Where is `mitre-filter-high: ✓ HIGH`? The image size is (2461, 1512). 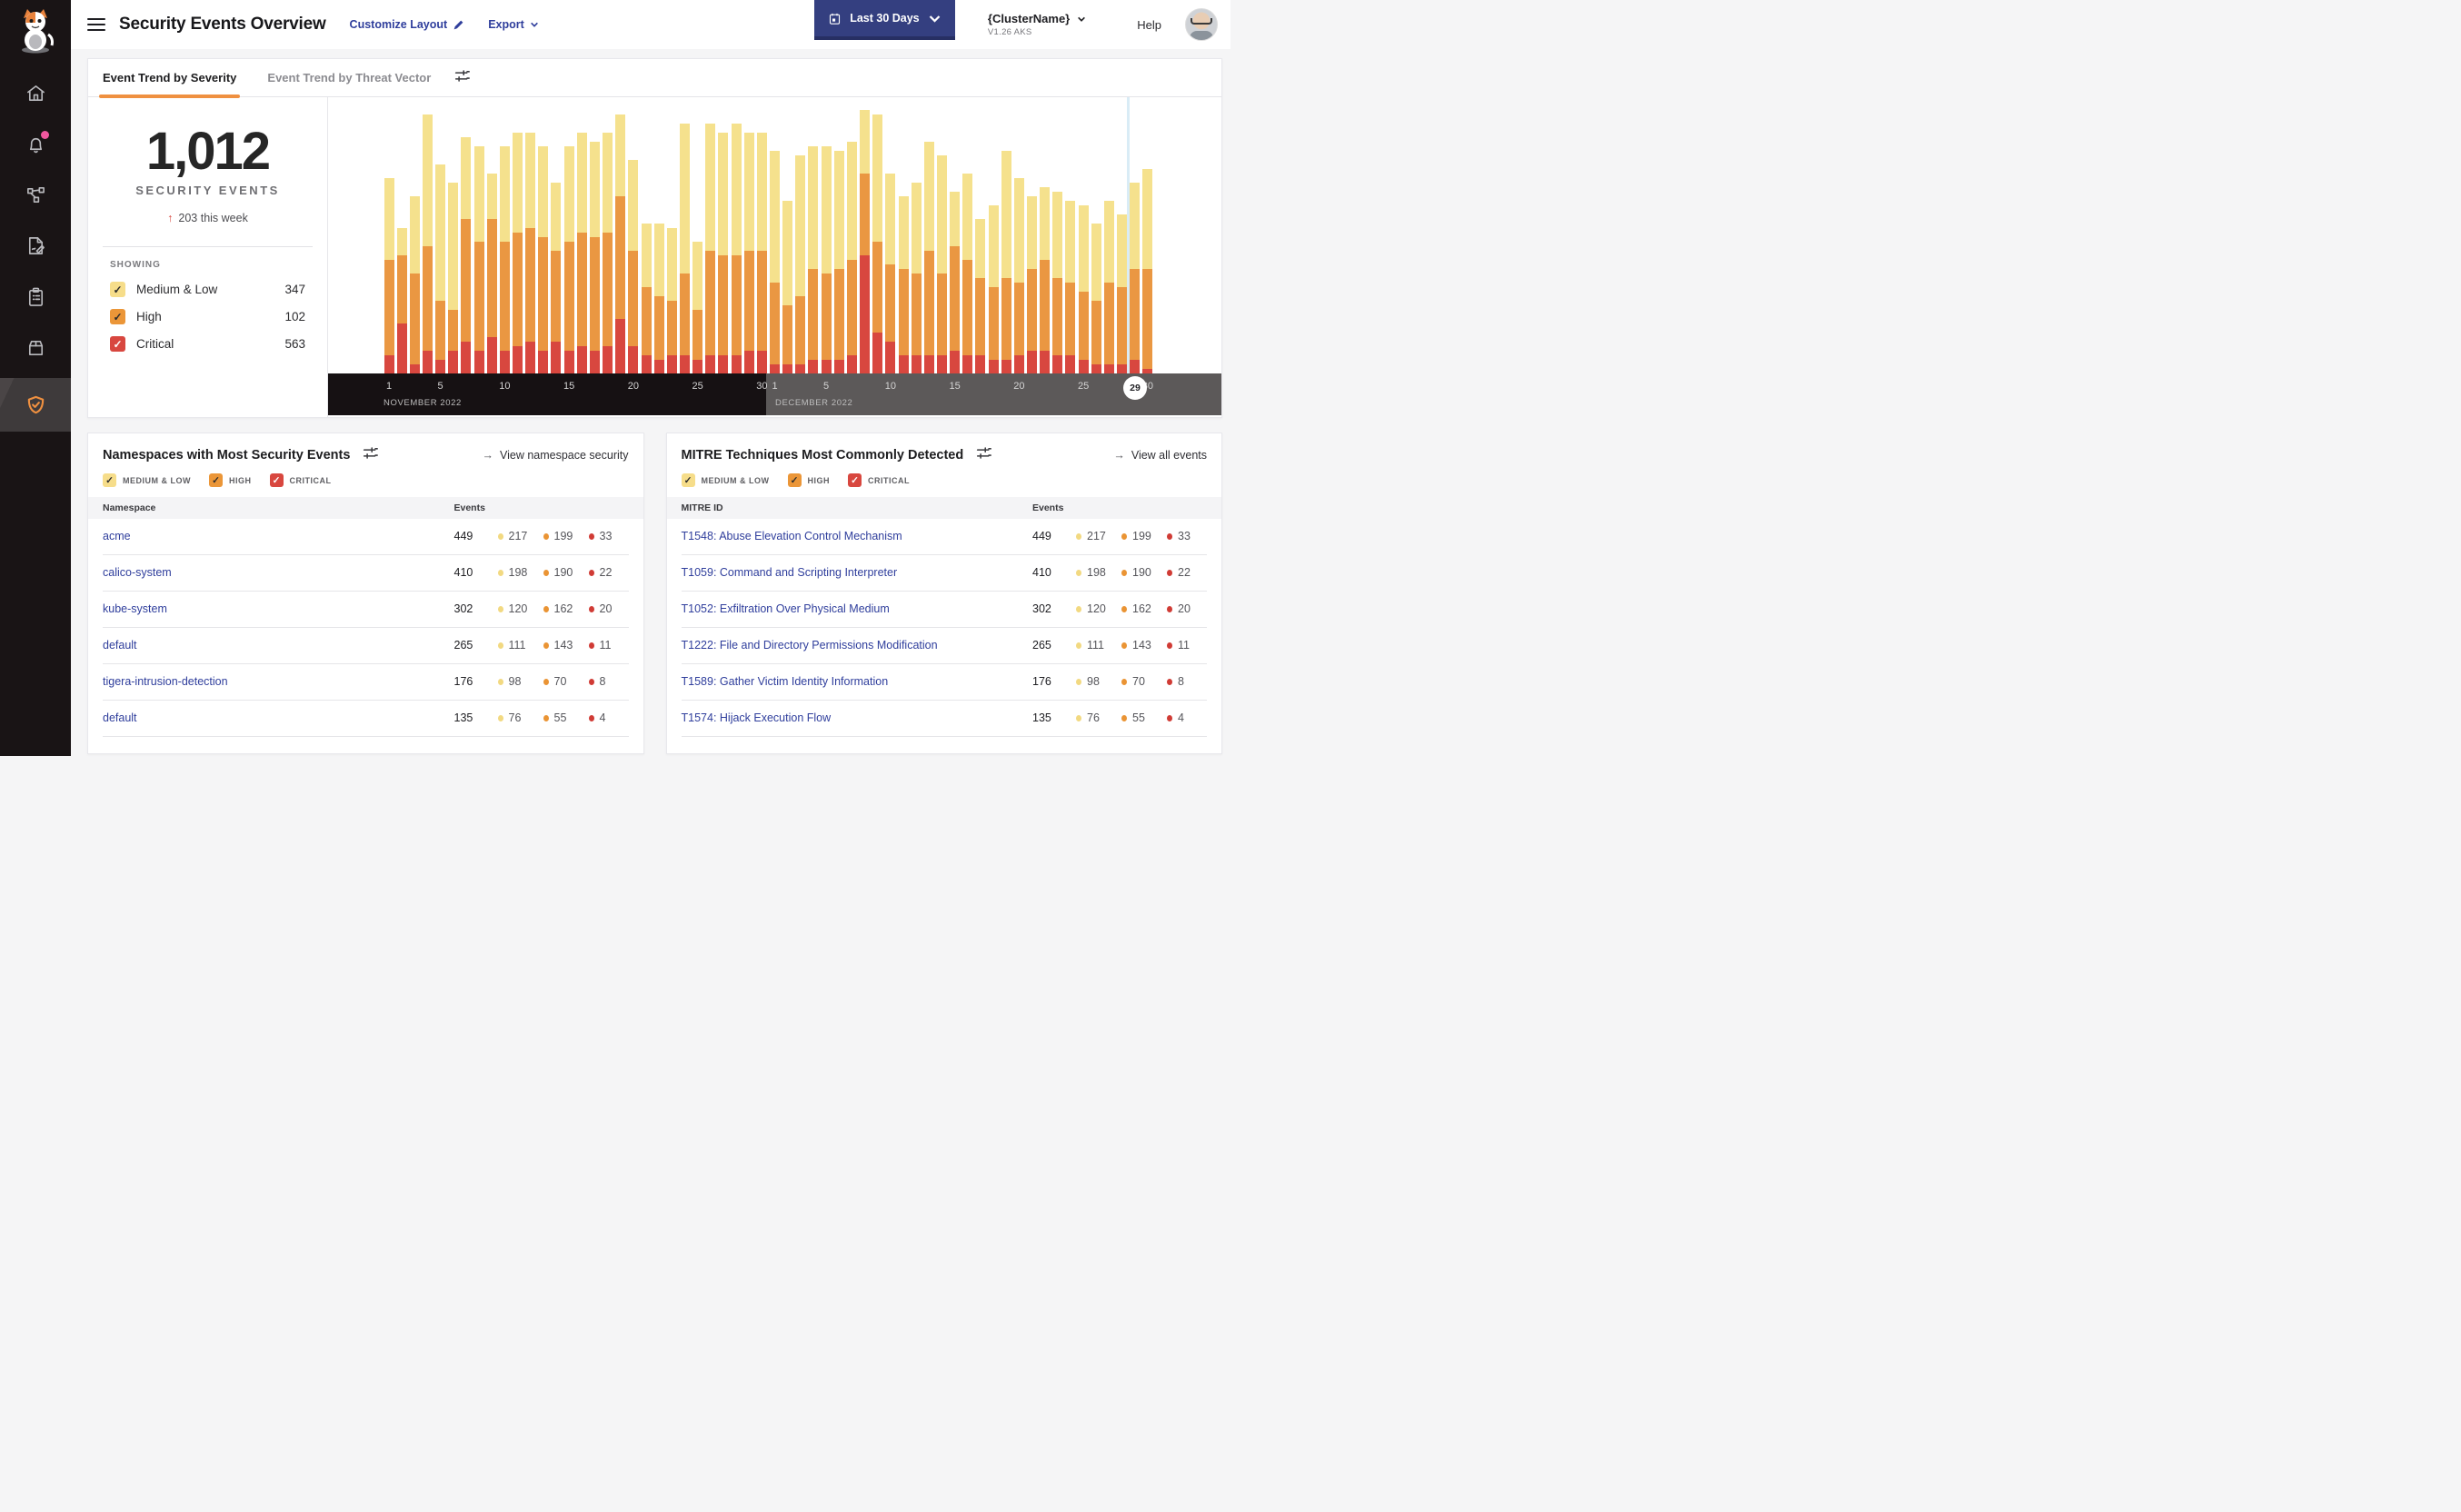
mitre-filter-high: ✓ HIGH is located at coordinates (809, 480).